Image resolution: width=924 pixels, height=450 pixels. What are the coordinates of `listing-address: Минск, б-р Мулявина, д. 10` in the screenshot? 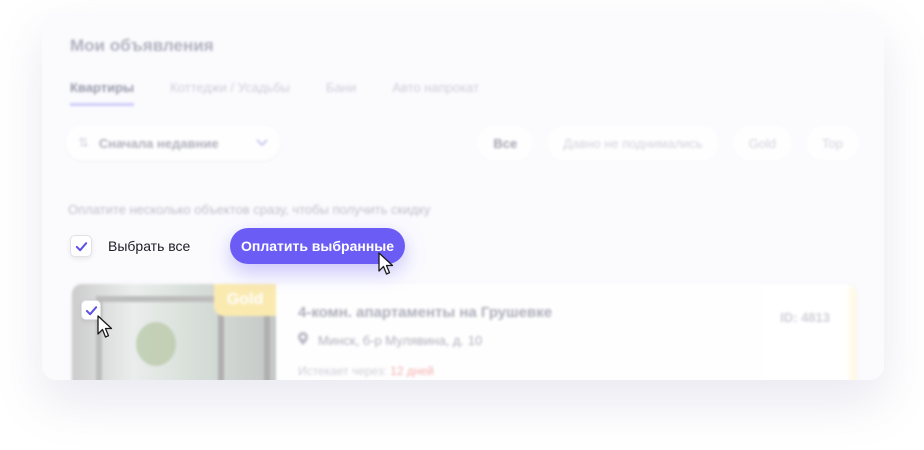 It's located at (390, 340).